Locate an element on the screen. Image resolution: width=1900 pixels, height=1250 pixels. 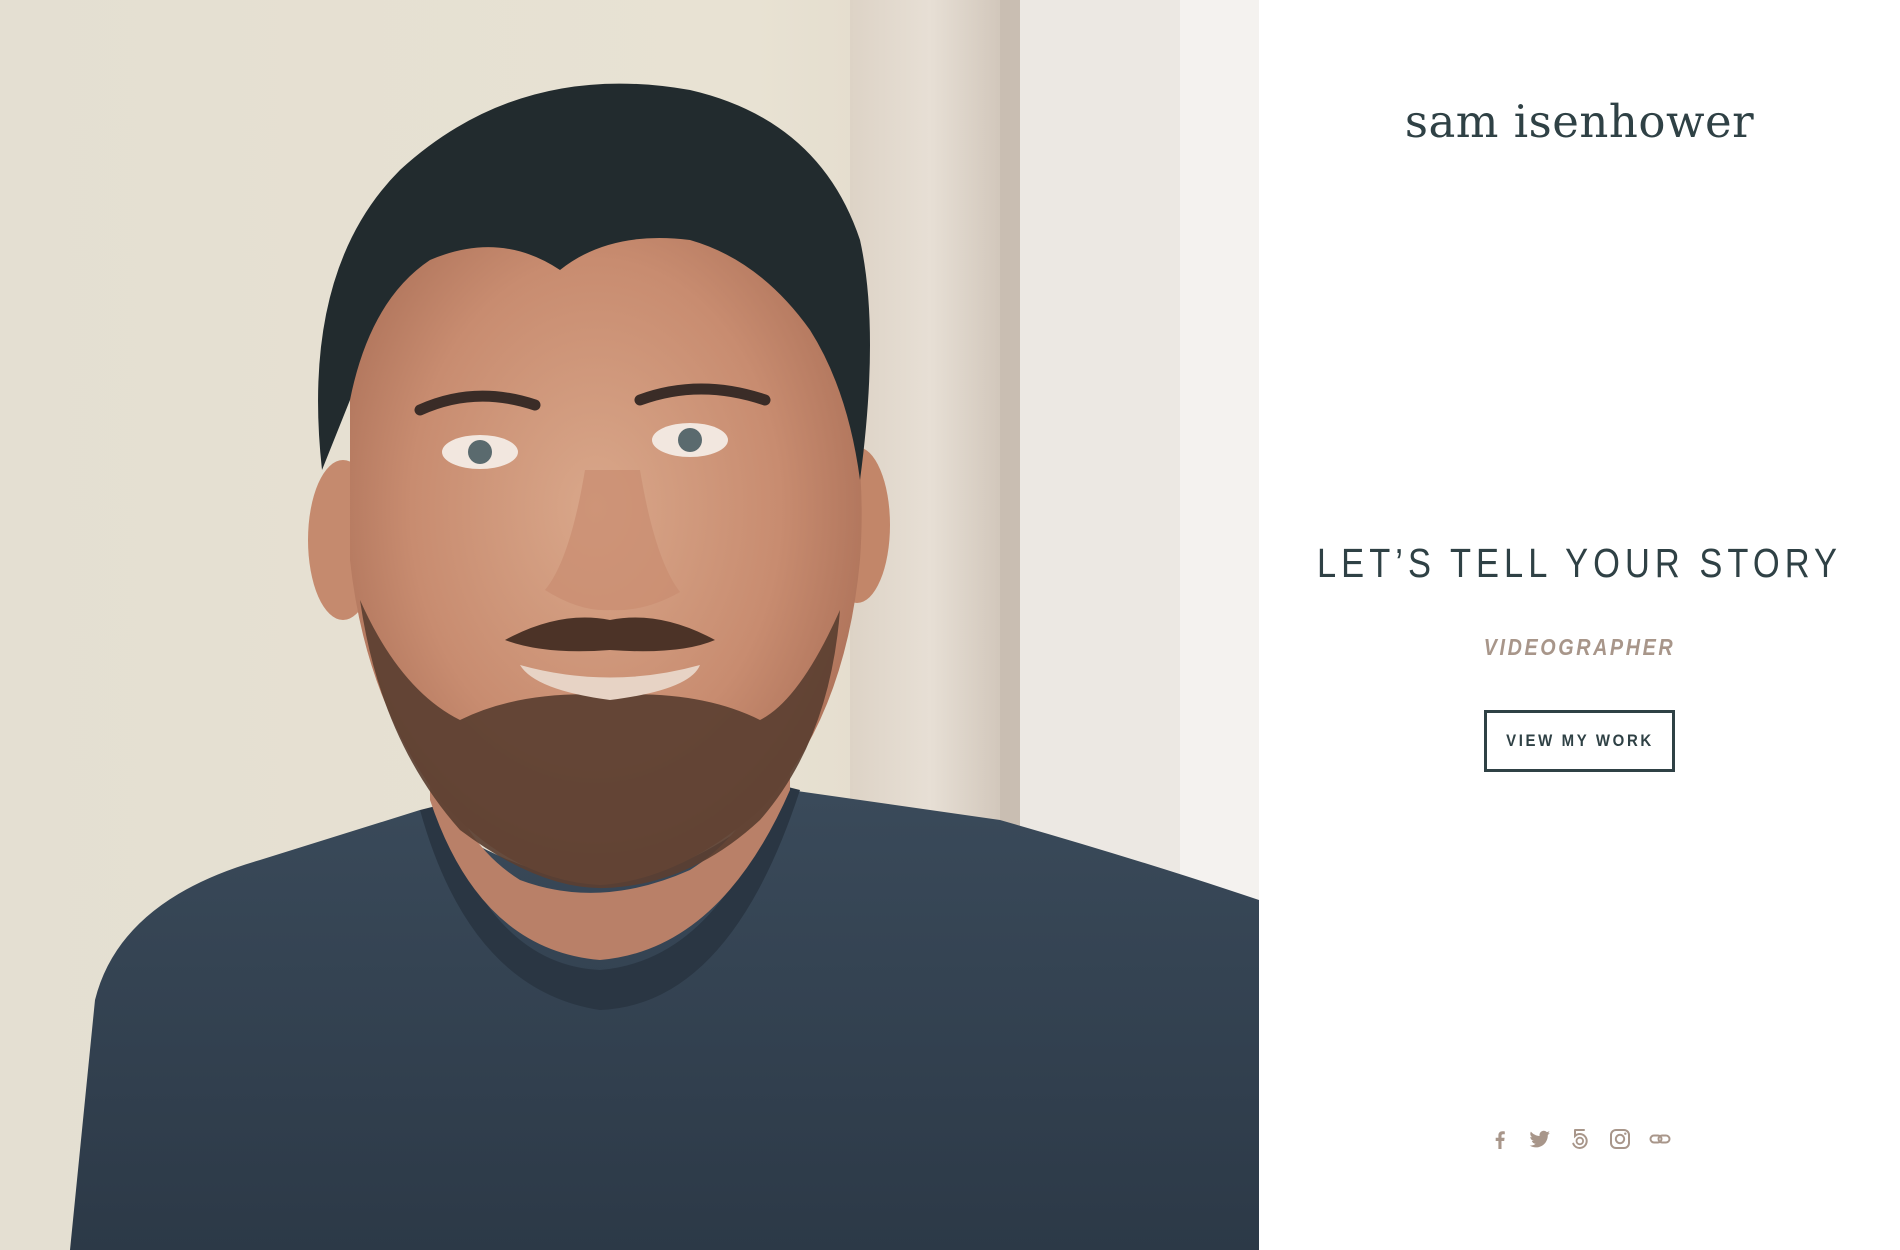
view-my-work-button: VIEW MY WORK is located at coordinates (1579, 741).